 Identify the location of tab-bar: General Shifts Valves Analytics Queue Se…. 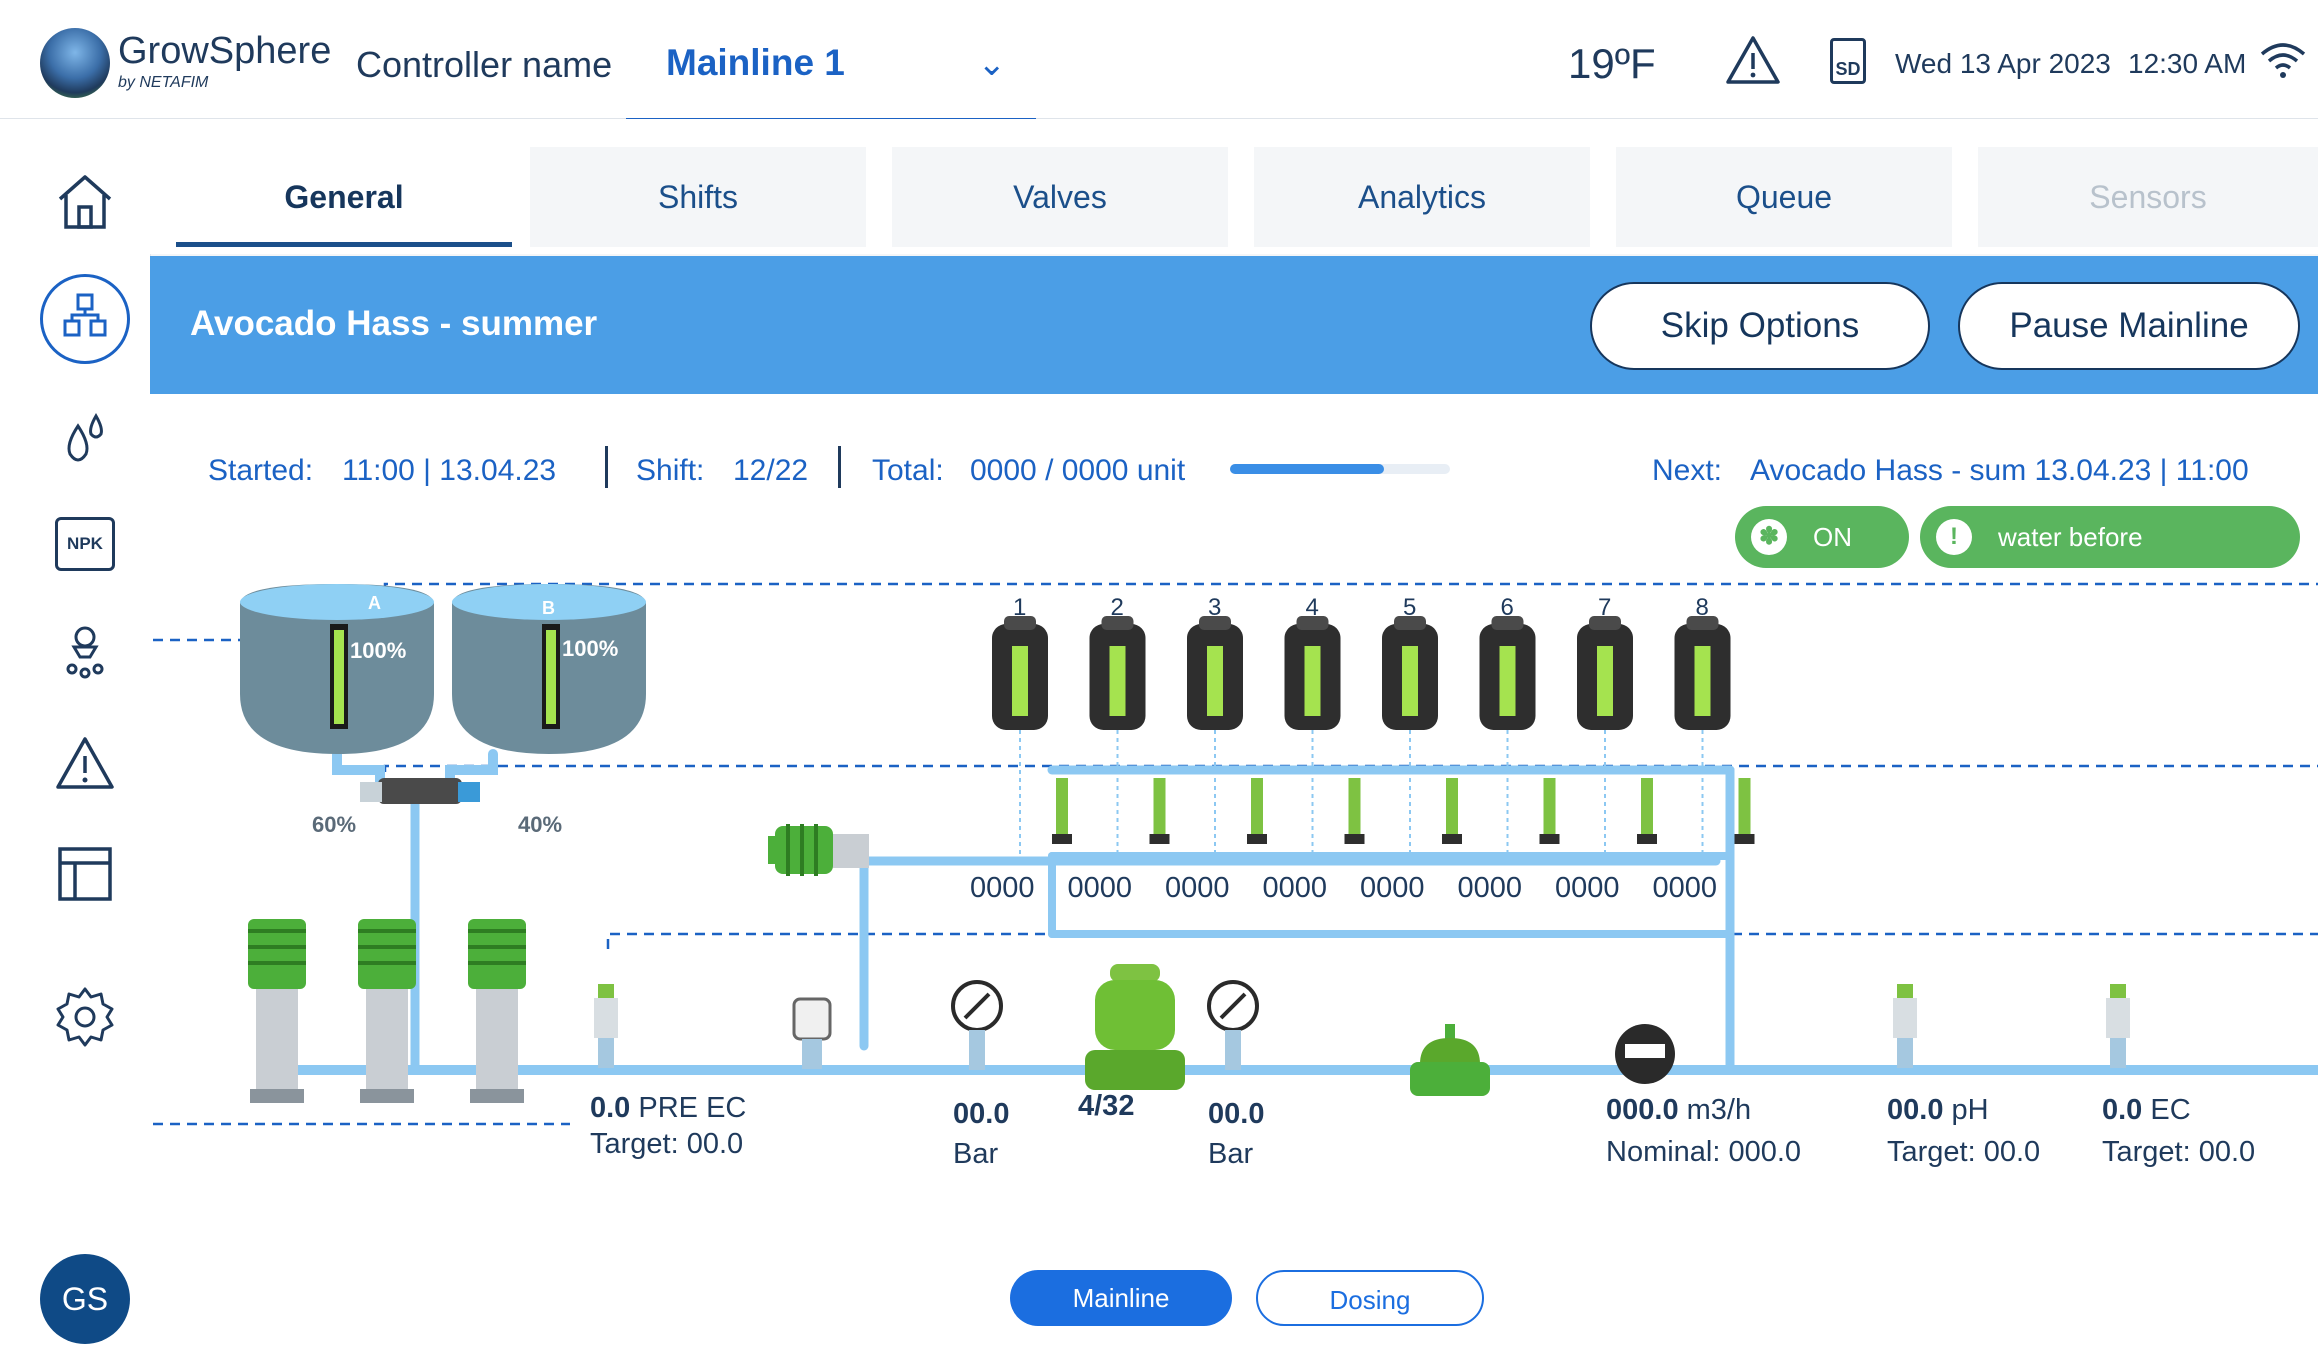
(1234, 186).